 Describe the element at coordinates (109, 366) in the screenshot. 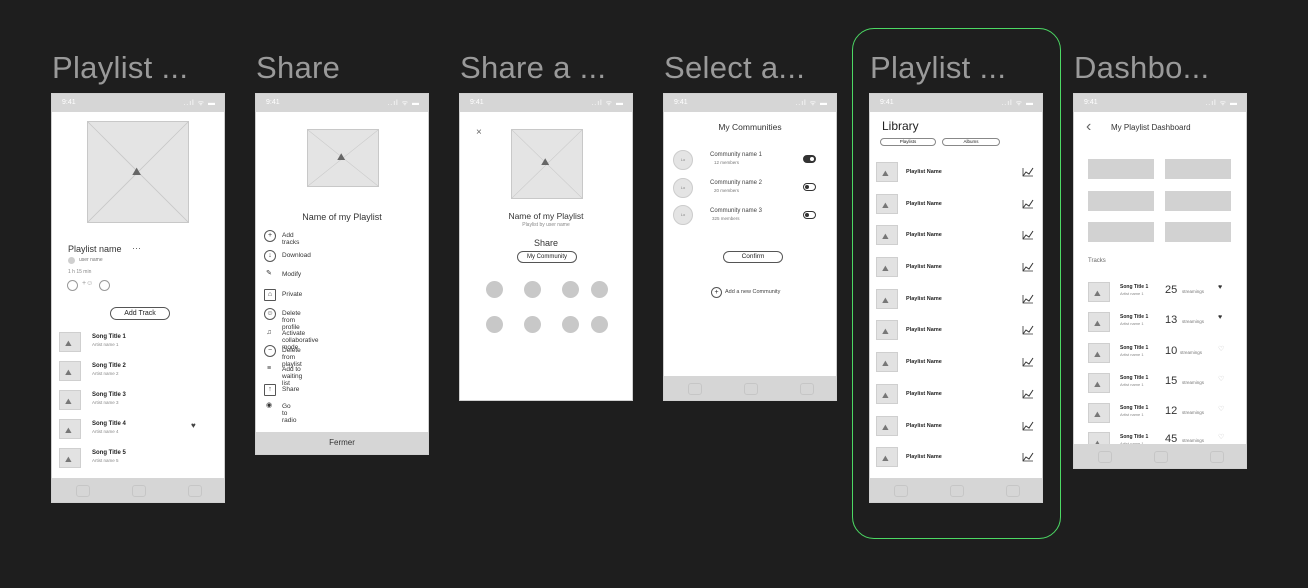

I see `song-title: Song Title 2` at that location.